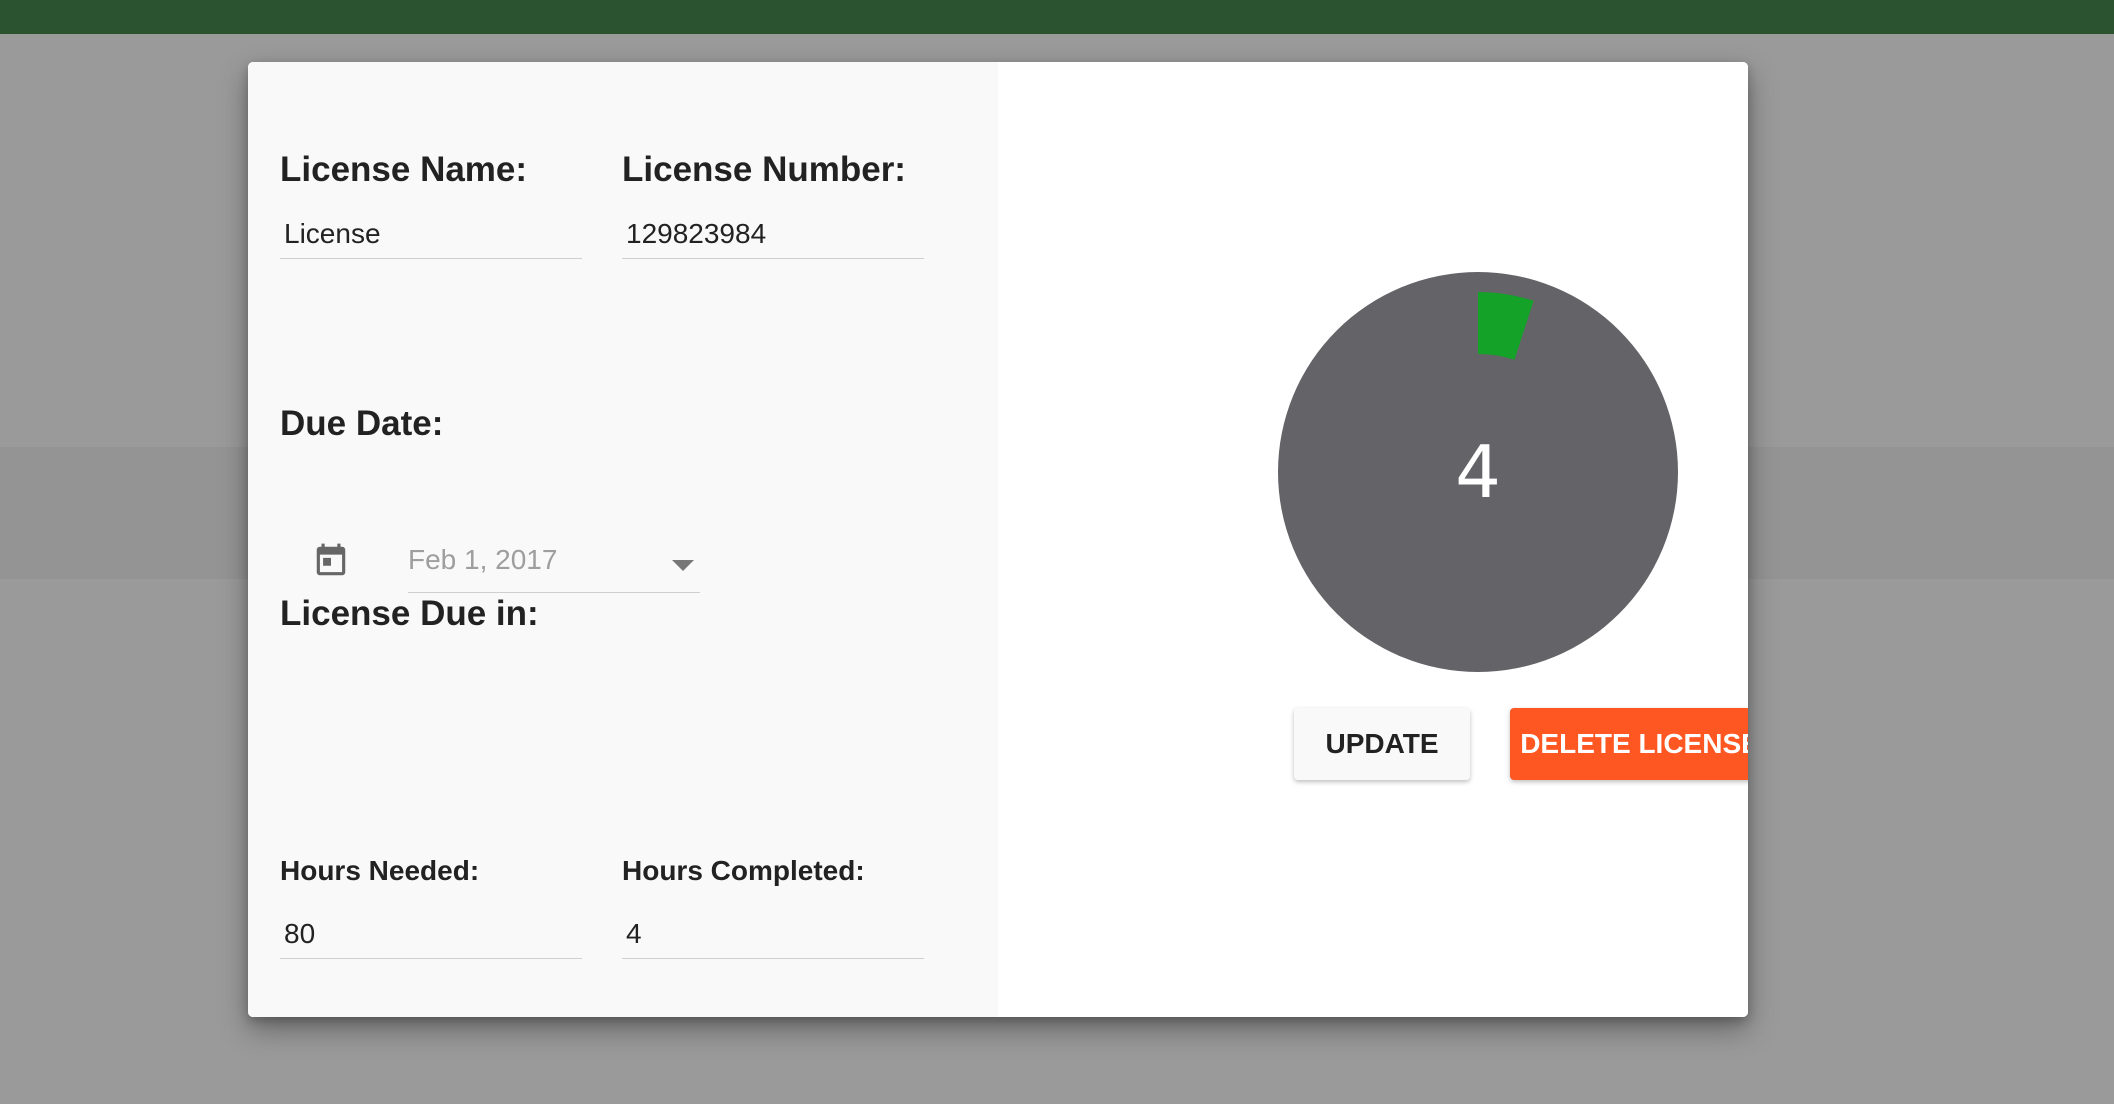 The height and width of the screenshot is (1104, 2114). Describe the element at coordinates (404, 169) in the screenshot. I see `license-name-label: License Name:` at that location.